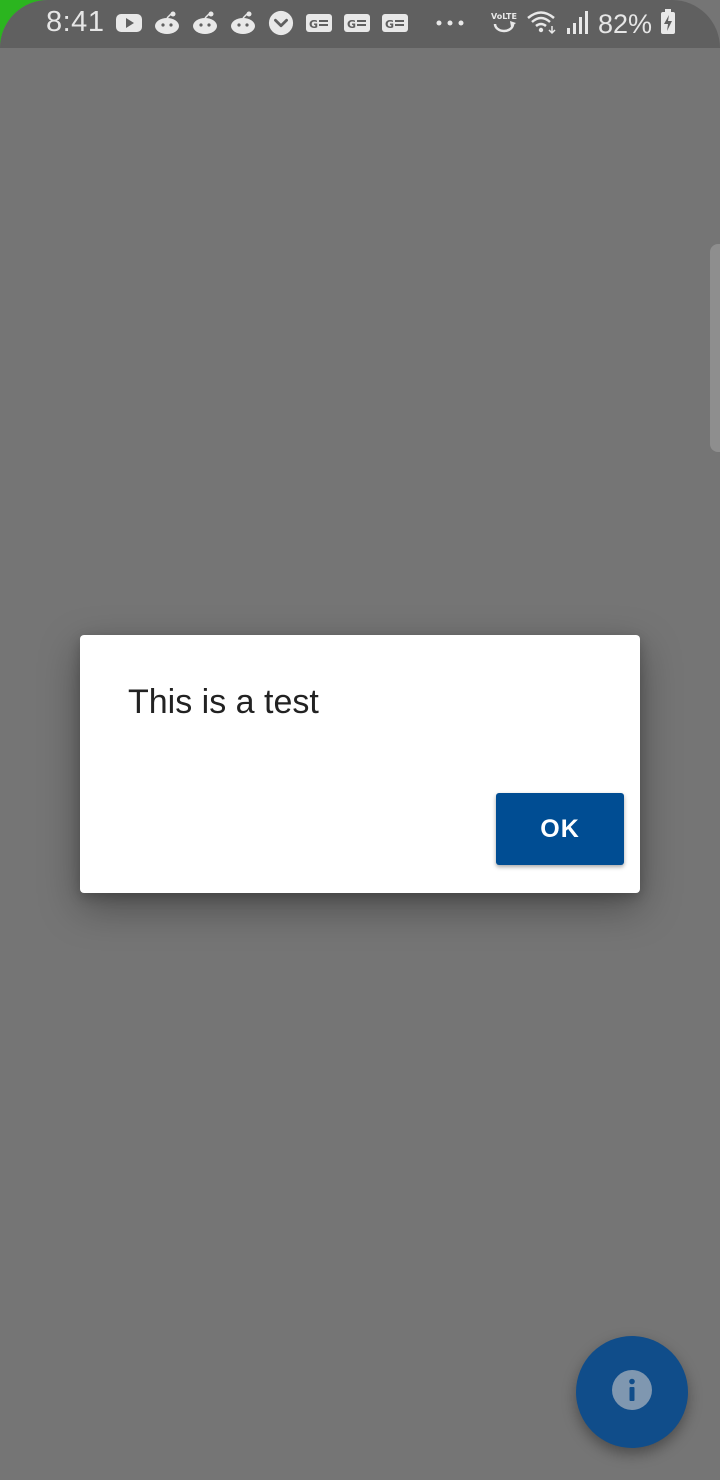 This screenshot has width=720, height=1480. What do you see at coordinates (560, 829) in the screenshot?
I see `ok-button: OK` at bounding box center [560, 829].